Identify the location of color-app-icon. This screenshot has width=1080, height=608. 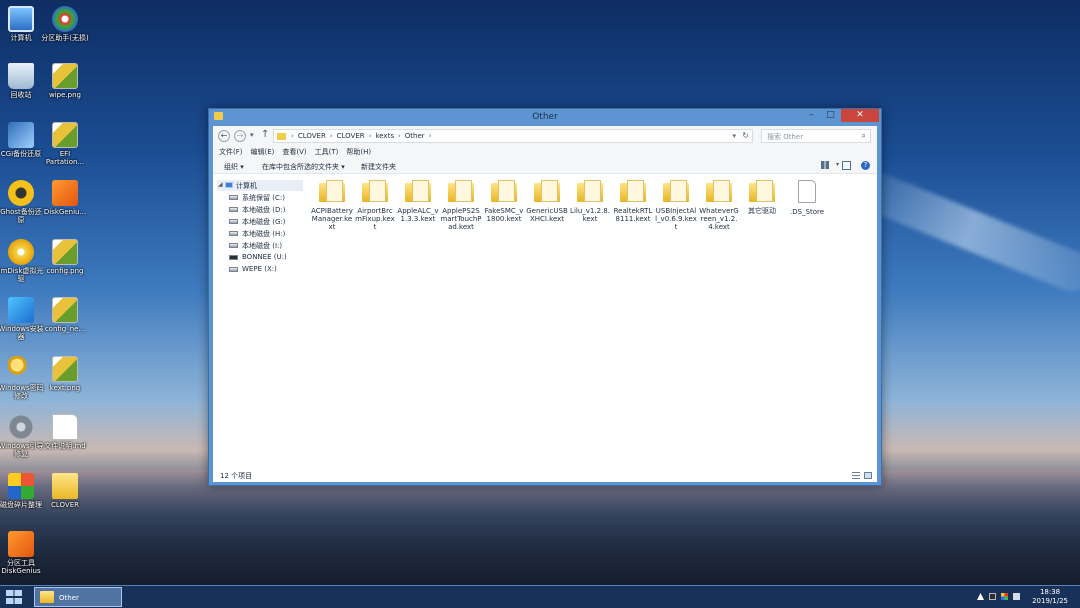
(1004, 596).